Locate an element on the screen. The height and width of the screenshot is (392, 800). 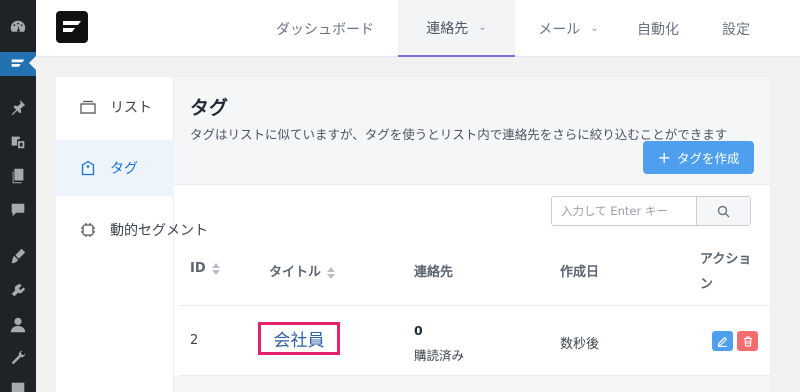
column-header-actions: アクション is located at coordinates (726, 272).